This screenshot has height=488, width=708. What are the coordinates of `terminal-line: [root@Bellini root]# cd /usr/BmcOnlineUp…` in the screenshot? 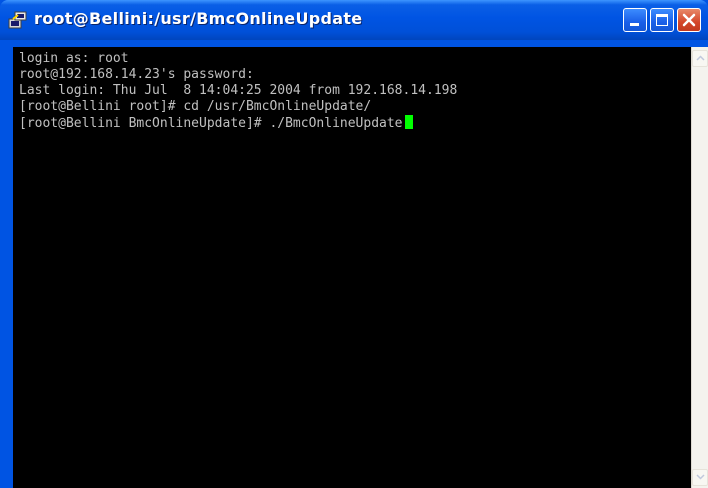 It's located at (195, 106).